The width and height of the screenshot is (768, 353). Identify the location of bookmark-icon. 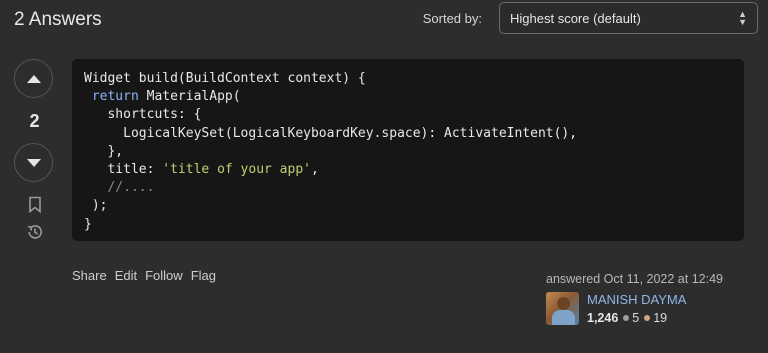
(34, 204).